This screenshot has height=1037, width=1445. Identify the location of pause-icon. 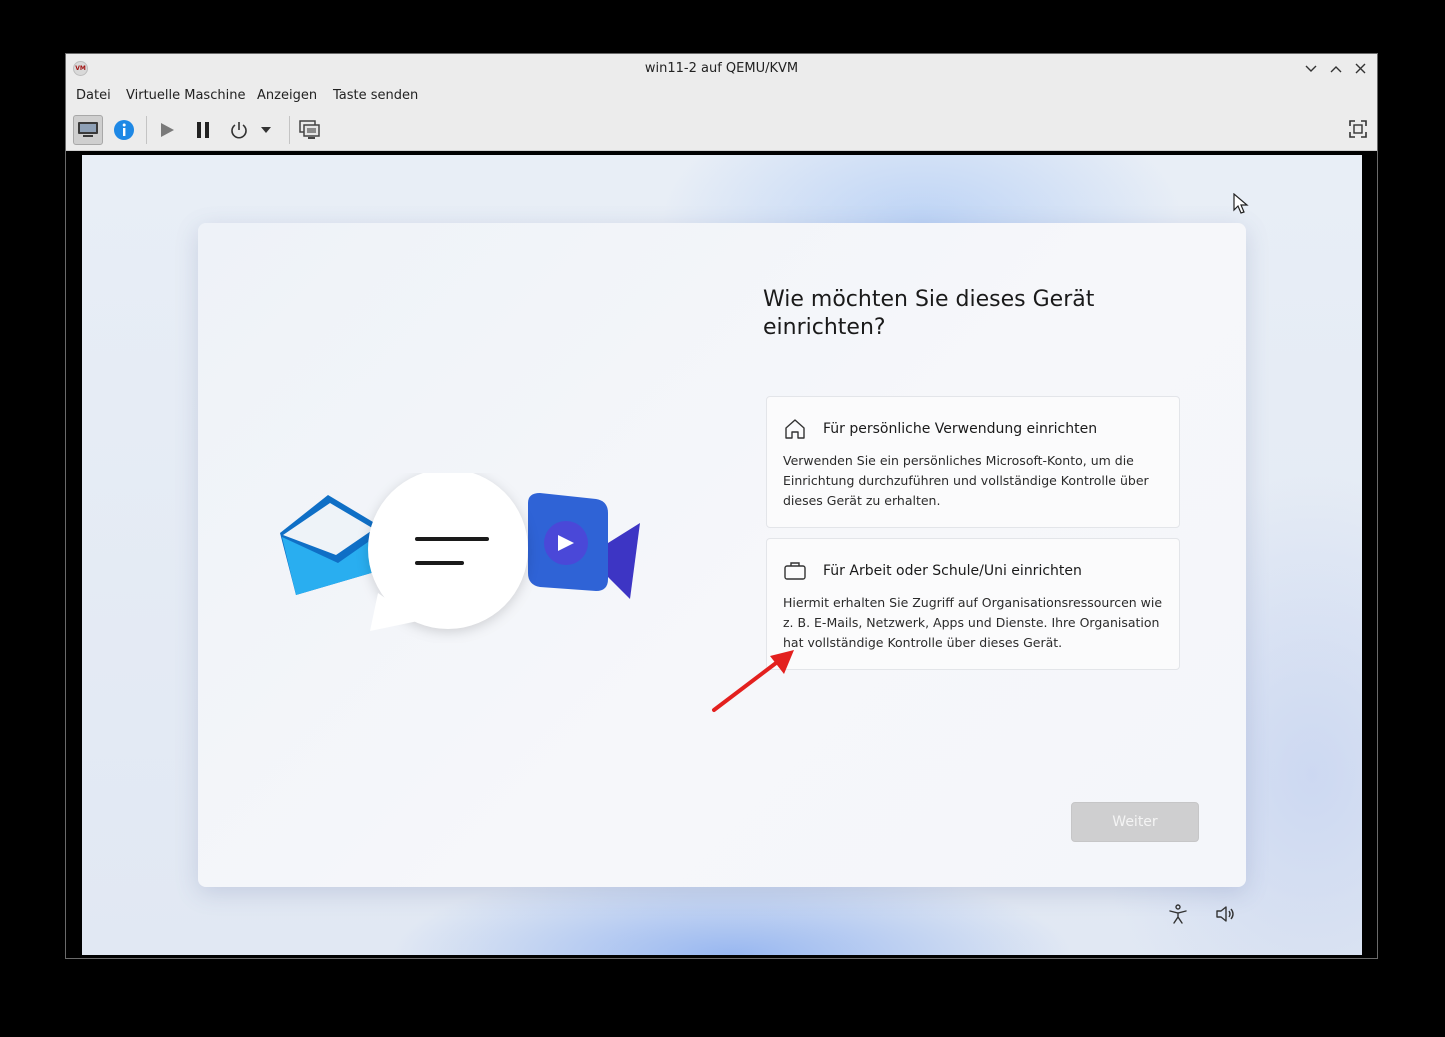
(203, 130).